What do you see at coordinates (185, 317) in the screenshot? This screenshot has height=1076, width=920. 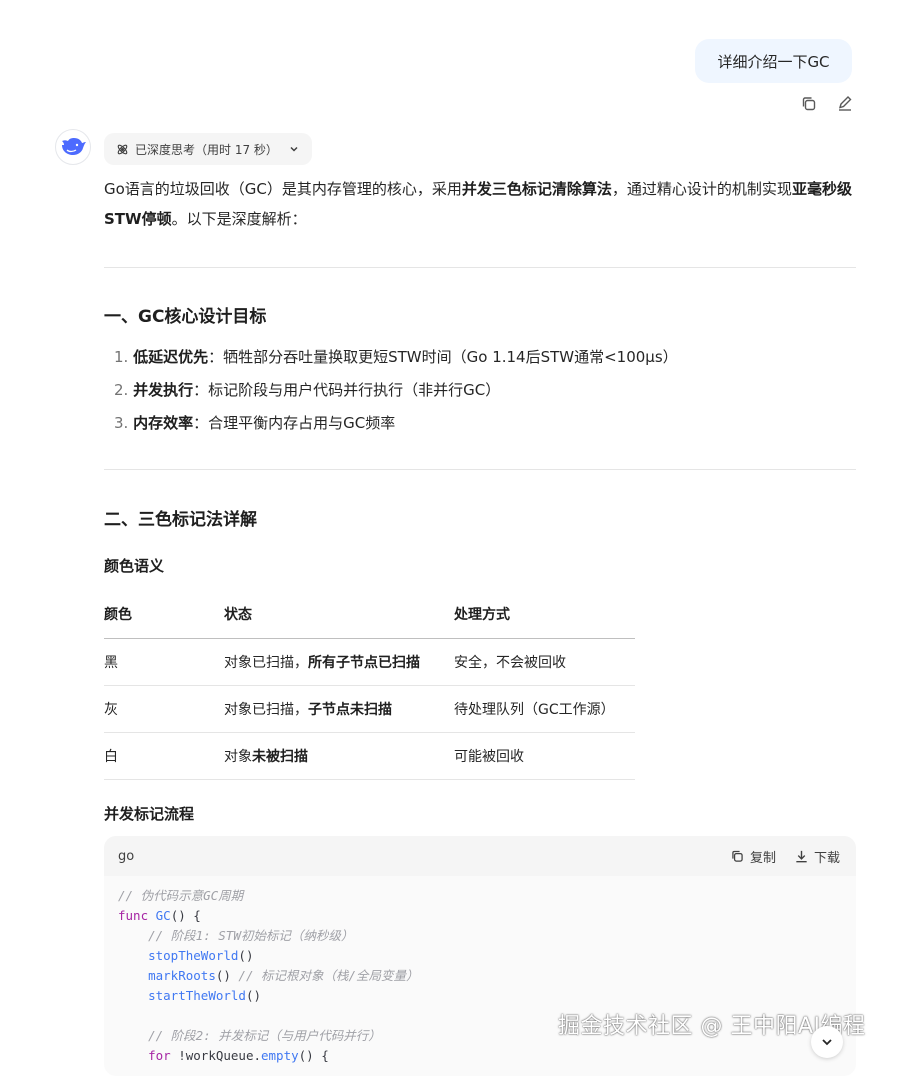 I see `section1-title: 一、GC核心设计目标` at bounding box center [185, 317].